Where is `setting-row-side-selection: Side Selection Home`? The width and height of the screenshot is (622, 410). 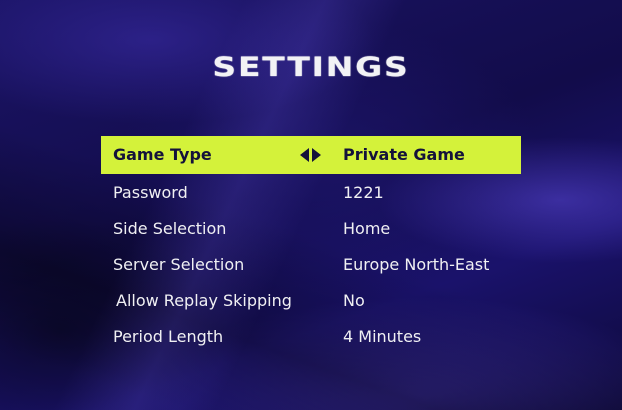
setting-row-side-selection: Side Selection Home is located at coordinates (311, 228).